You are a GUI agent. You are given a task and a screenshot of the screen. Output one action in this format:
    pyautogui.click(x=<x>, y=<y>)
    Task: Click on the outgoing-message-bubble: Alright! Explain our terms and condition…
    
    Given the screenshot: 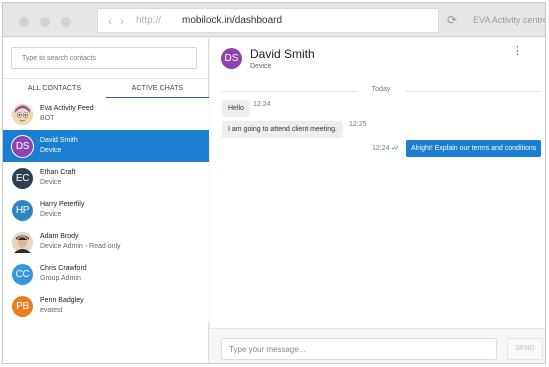 What is the action you would take?
    pyautogui.click(x=474, y=148)
    